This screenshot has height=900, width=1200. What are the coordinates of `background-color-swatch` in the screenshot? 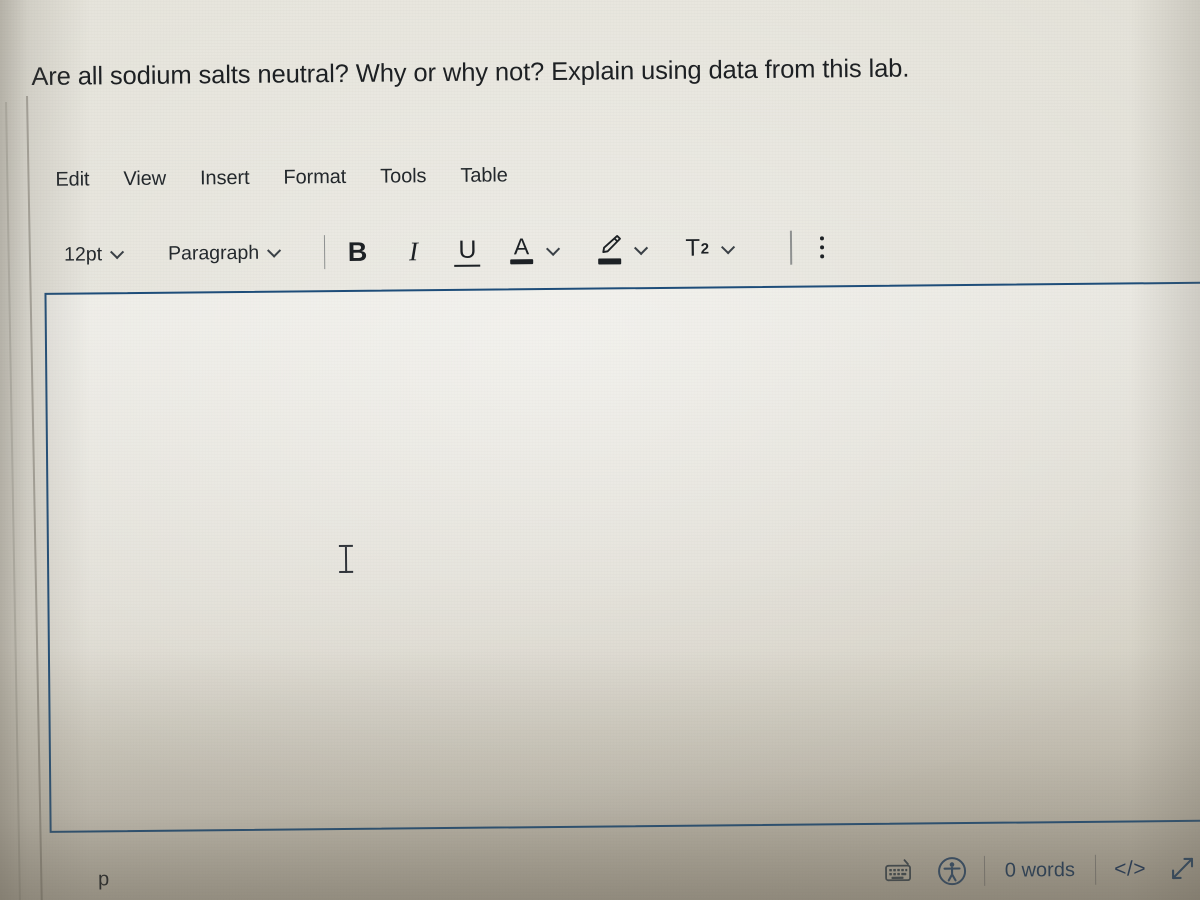 It's located at (610, 261).